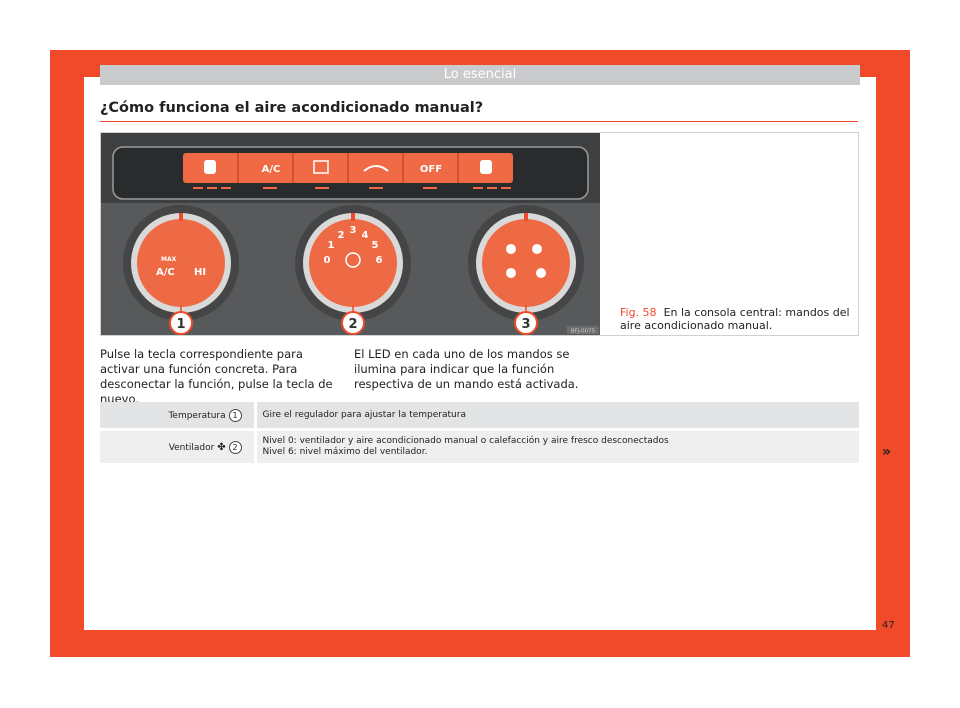 Image resolution: width=960 pixels, height=708 pixels. What do you see at coordinates (221, 447) in the screenshot?
I see `fan-icon: ✤` at bounding box center [221, 447].